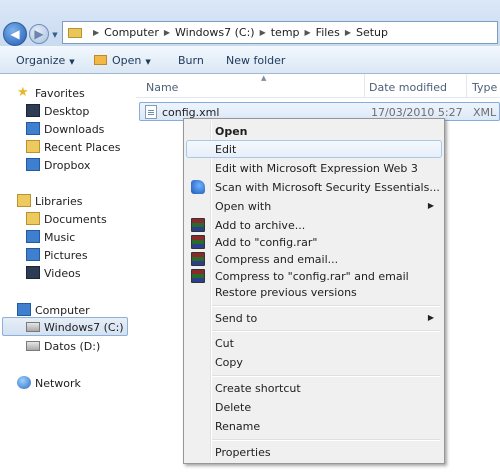 The image size is (500, 474). What do you see at coordinates (224, 343) in the screenshot?
I see `menu-item-label: Cut` at bounding box center [224, 343].